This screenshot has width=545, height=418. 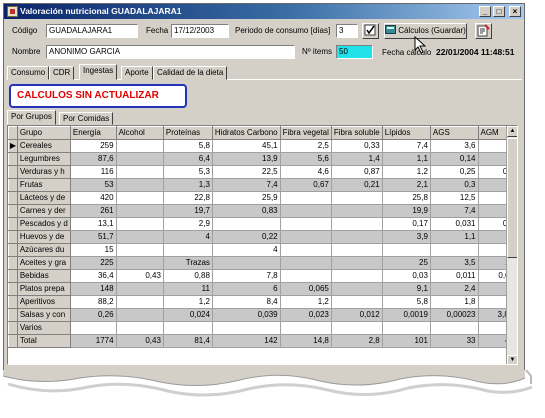 What do you see at coordinates (262, 172) in the screenshot?
I see `table-row: Verduras y h1165,322,54,60,871,20,250,0` at bounding box center [262, 172].